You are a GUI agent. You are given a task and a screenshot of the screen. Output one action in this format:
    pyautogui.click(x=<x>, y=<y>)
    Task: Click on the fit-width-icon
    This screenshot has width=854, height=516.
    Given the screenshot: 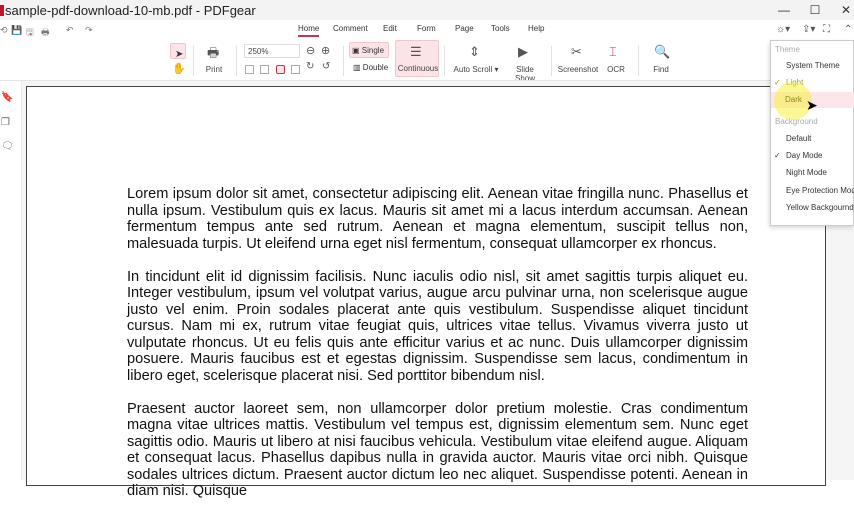 What is the action you would take?
    pyautogui.click(x=280, y=69)
    